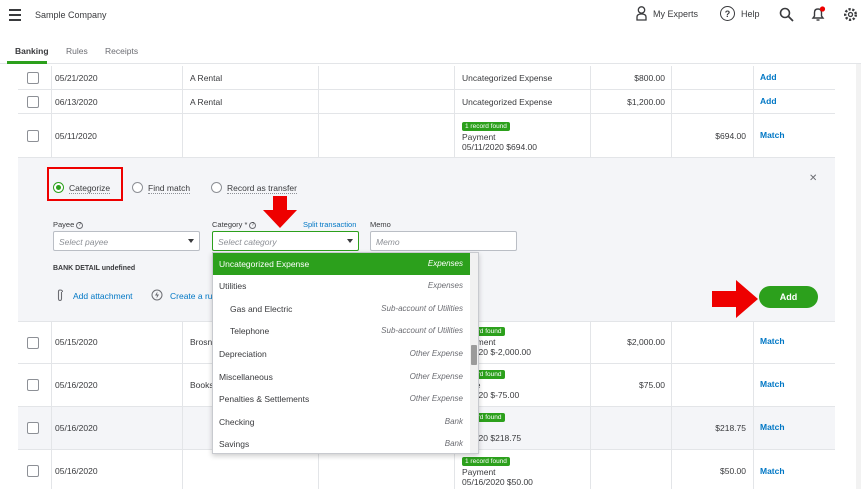 The height and width of the screenshot is (489, 861). What do you see at coordinates (735, 299) in the screenshot?
I see `right-arrow-annotation` at bounding box center [735, 299].